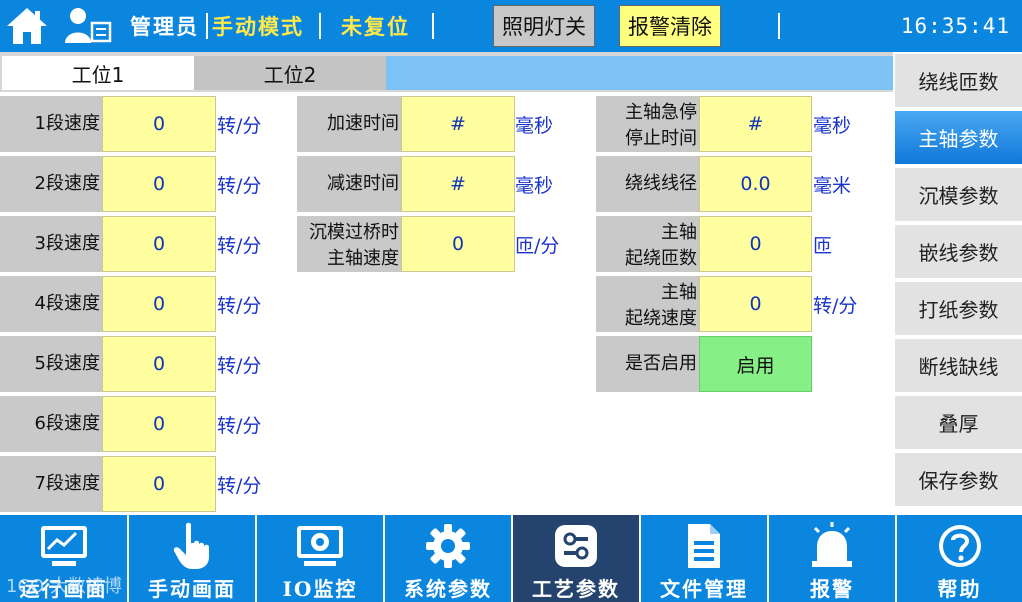 This screenshot has width=1022, height=602. I want to click on spindle-estop-time-label-line2: 停止时间, so click(661, 138).